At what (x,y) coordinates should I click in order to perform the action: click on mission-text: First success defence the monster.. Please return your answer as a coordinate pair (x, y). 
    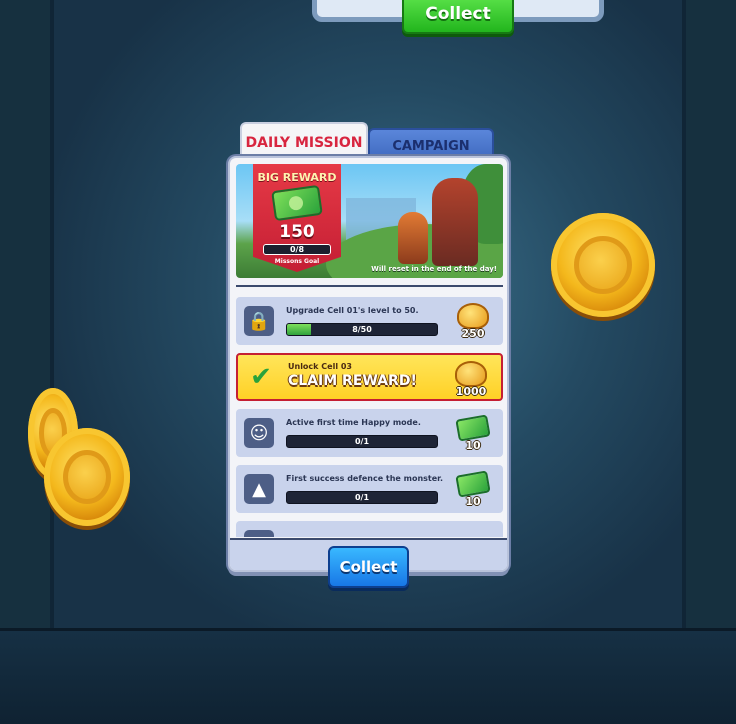
    Looking at the image, I should click on (365, 478).